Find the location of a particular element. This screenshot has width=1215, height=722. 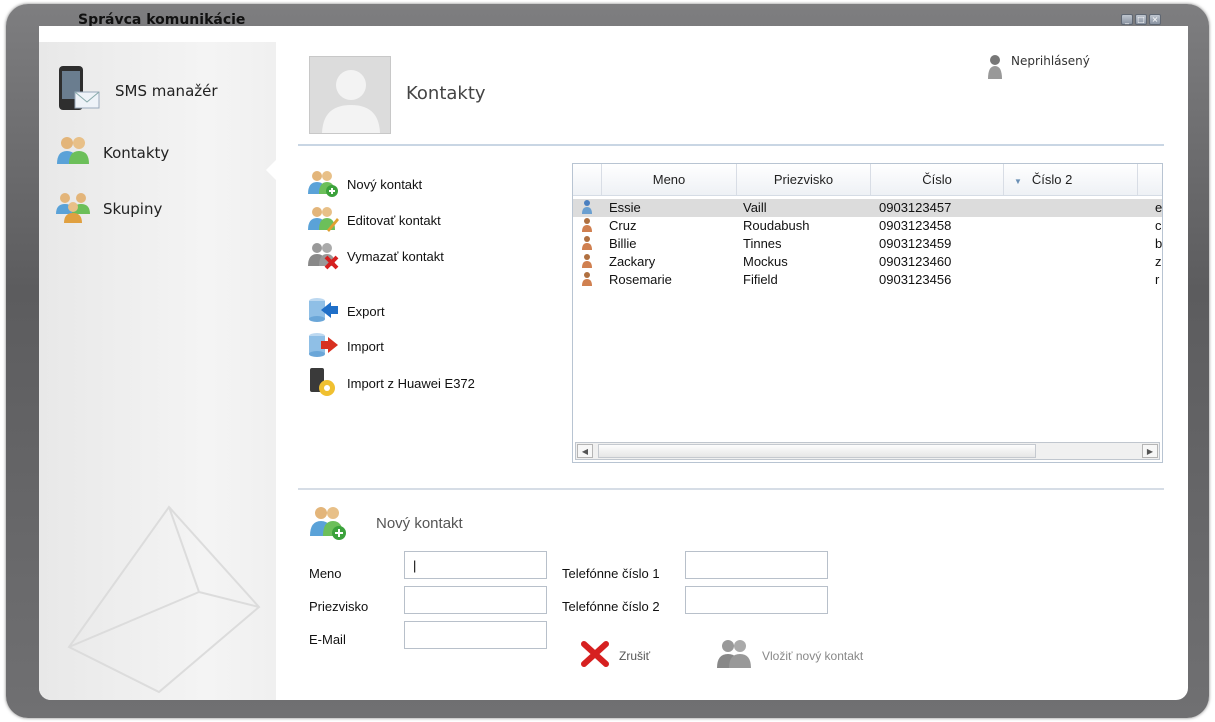

cell-priezvisko: Roudabush is located at coordinates (776, 225).